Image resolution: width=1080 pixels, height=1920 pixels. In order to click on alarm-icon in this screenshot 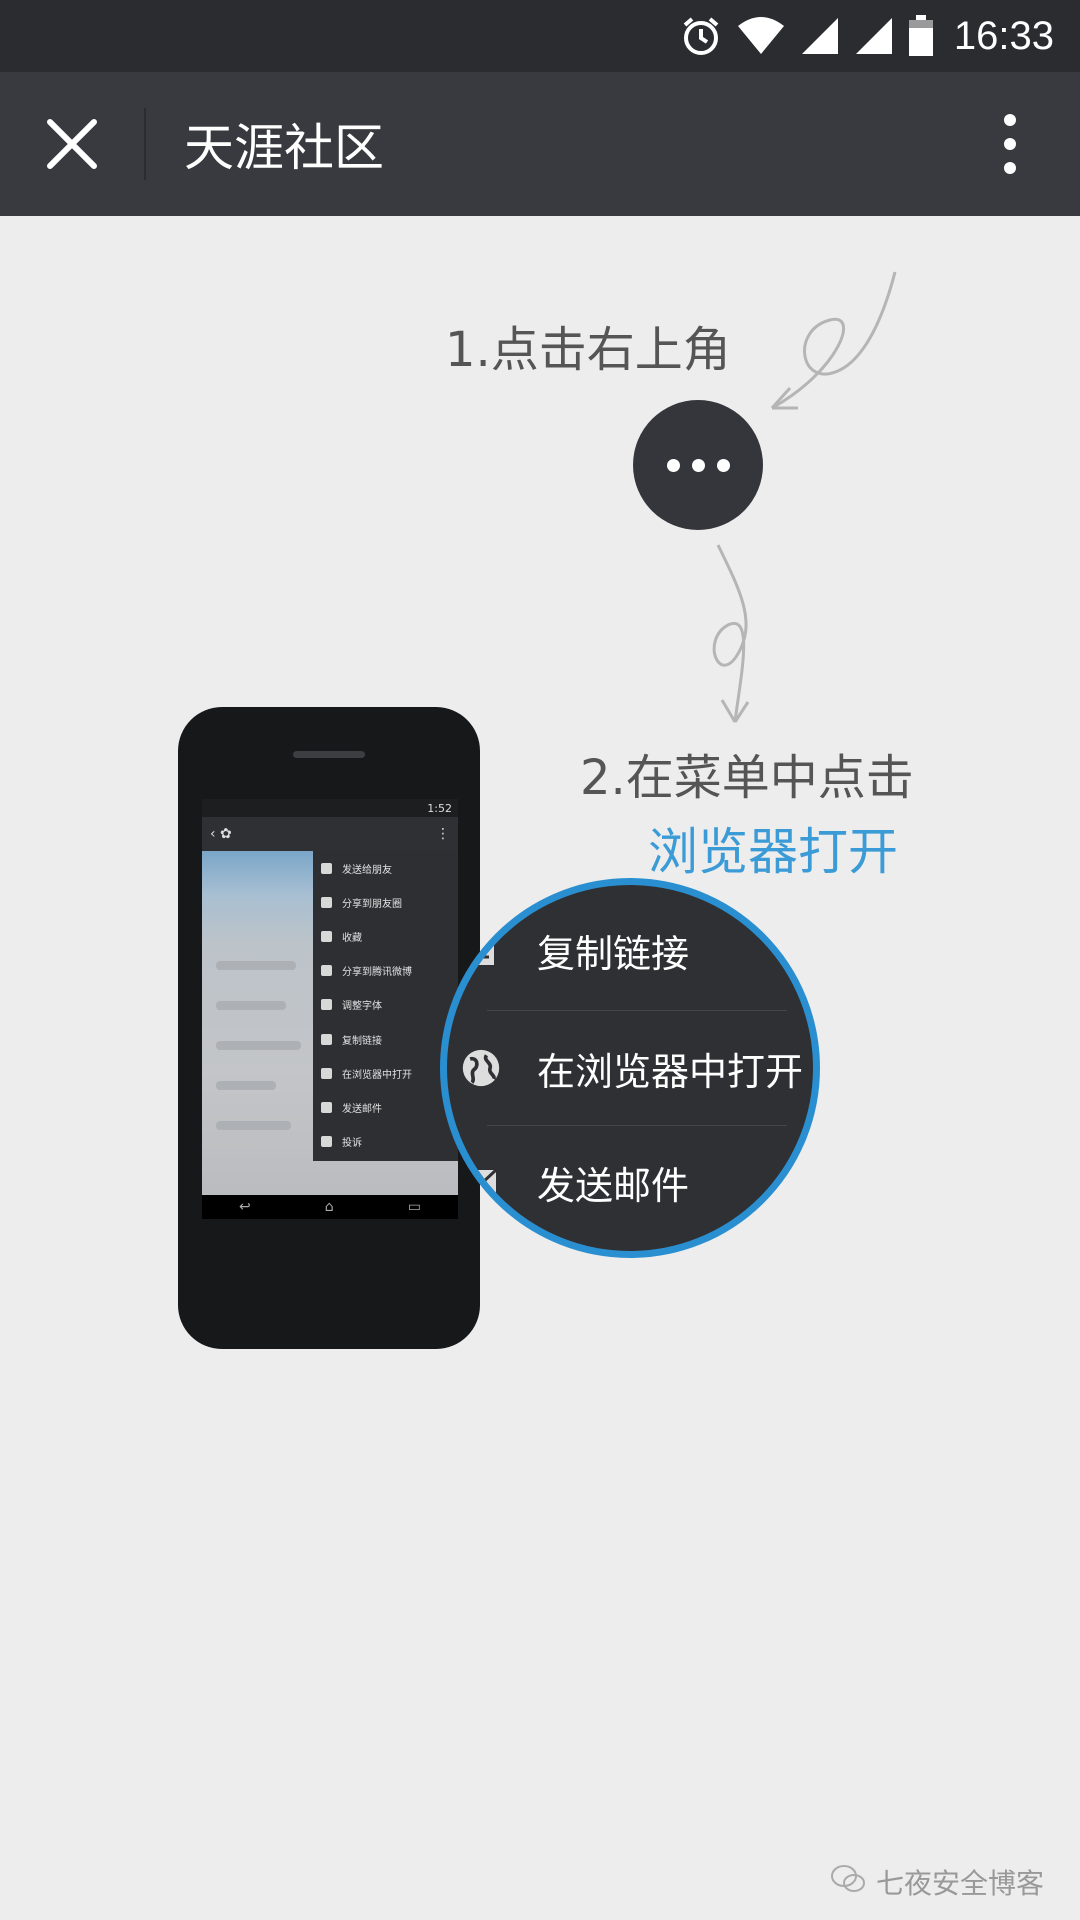, I will do `click(701, 36)`.